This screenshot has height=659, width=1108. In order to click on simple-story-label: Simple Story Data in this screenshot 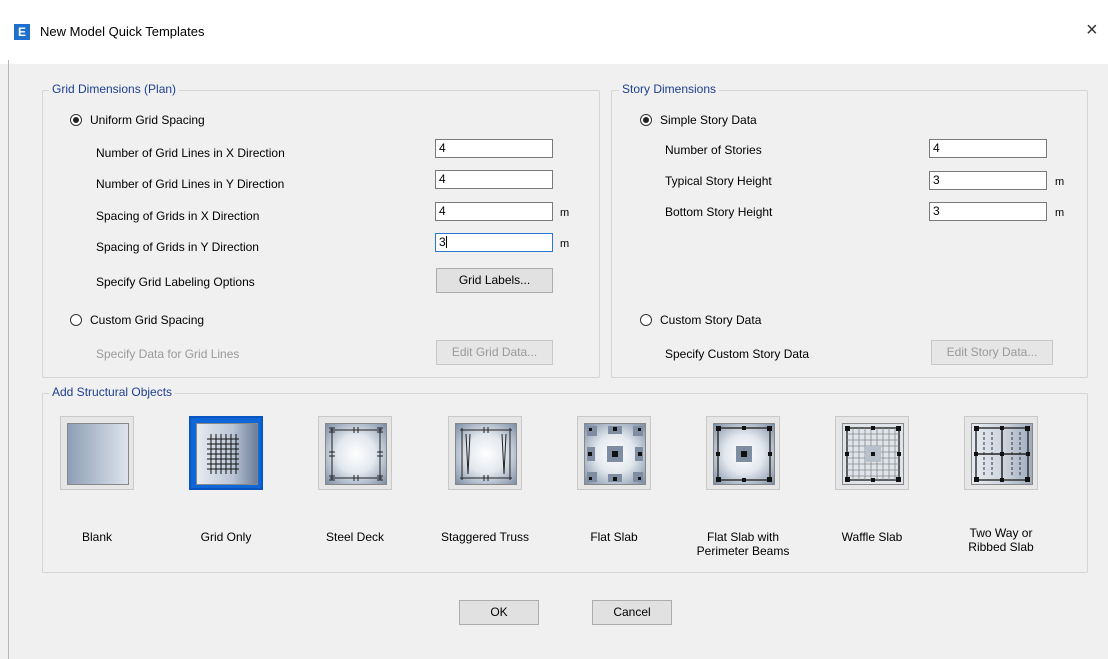, I will do `click(708, 120)`.